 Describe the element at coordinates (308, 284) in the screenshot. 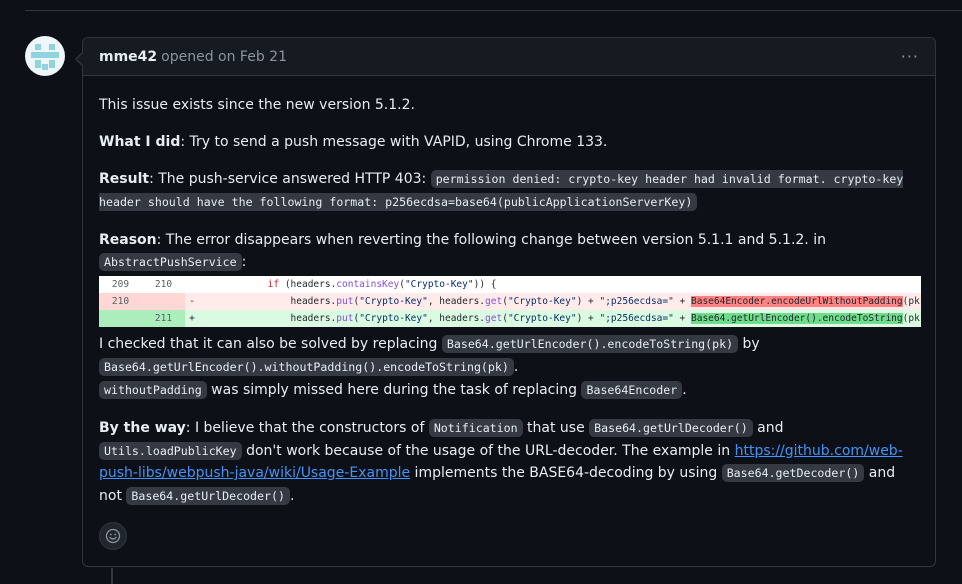

I see `code-text: (headers.` at that location.